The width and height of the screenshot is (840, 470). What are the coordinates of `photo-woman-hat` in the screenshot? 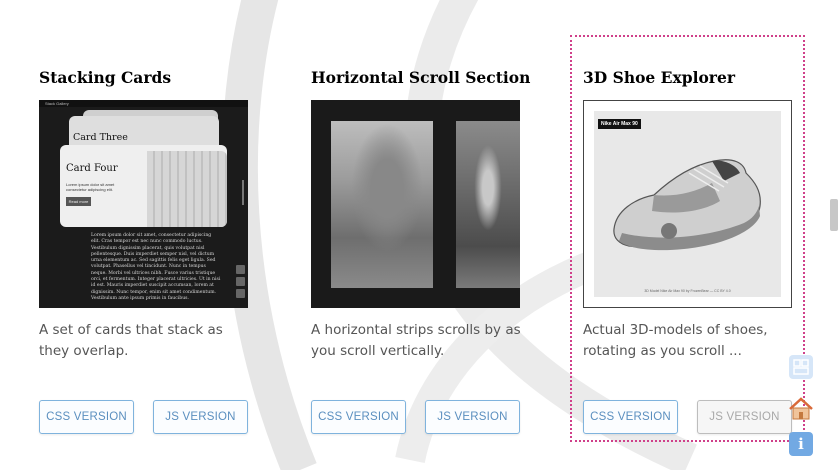 It's located at (488, 204).